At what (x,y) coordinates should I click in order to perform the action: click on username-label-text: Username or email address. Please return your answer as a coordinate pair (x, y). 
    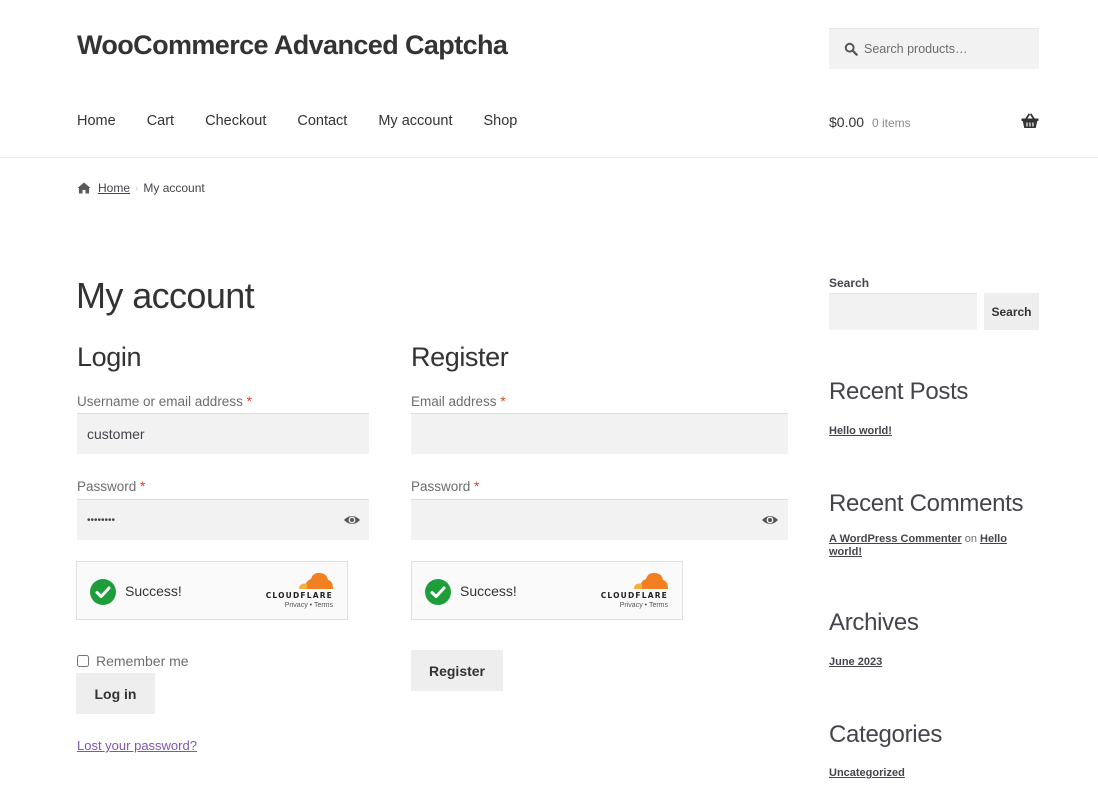
    Looking at the image, I should click on (160, 401).